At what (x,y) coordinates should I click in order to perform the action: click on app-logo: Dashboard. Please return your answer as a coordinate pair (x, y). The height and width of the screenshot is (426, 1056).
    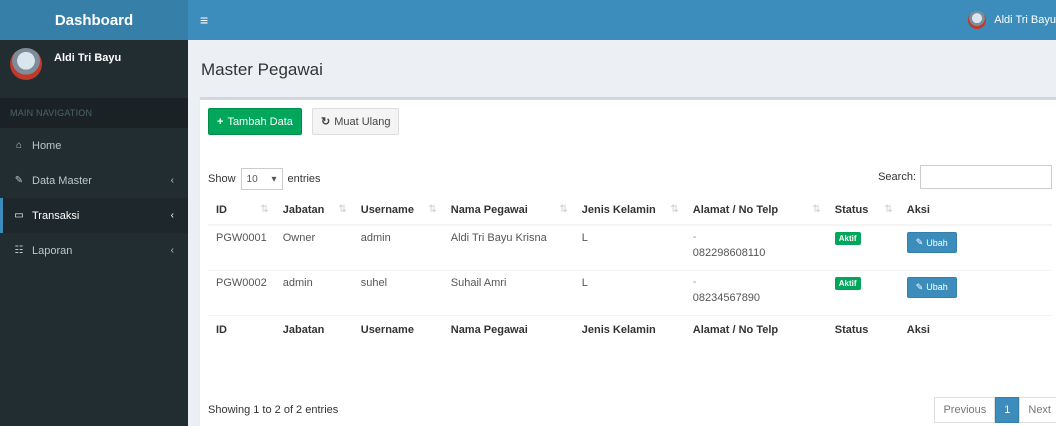
    Looking at the image, I should click on (94, 20).